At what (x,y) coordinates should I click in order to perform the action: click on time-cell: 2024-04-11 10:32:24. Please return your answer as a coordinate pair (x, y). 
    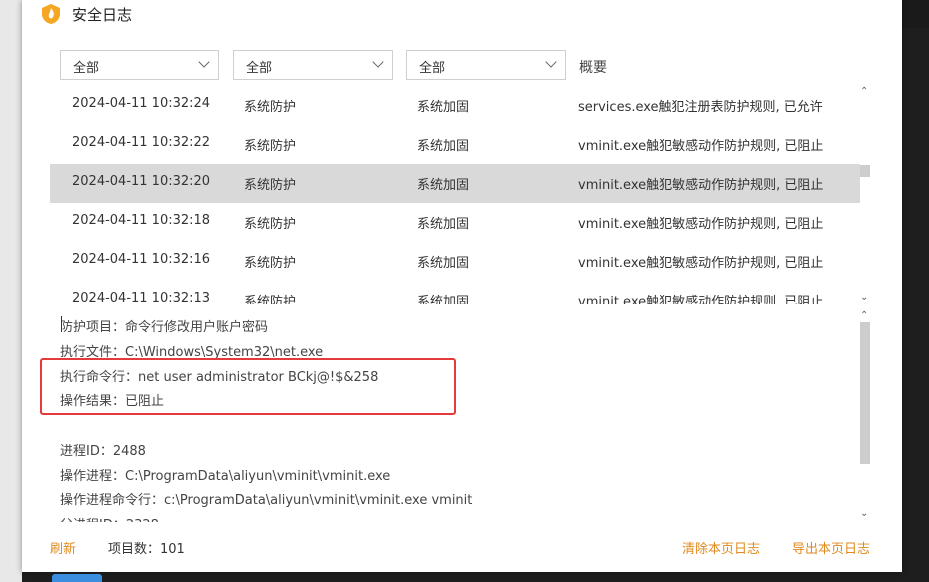
    Looking at the image, I should click on (141, 103).